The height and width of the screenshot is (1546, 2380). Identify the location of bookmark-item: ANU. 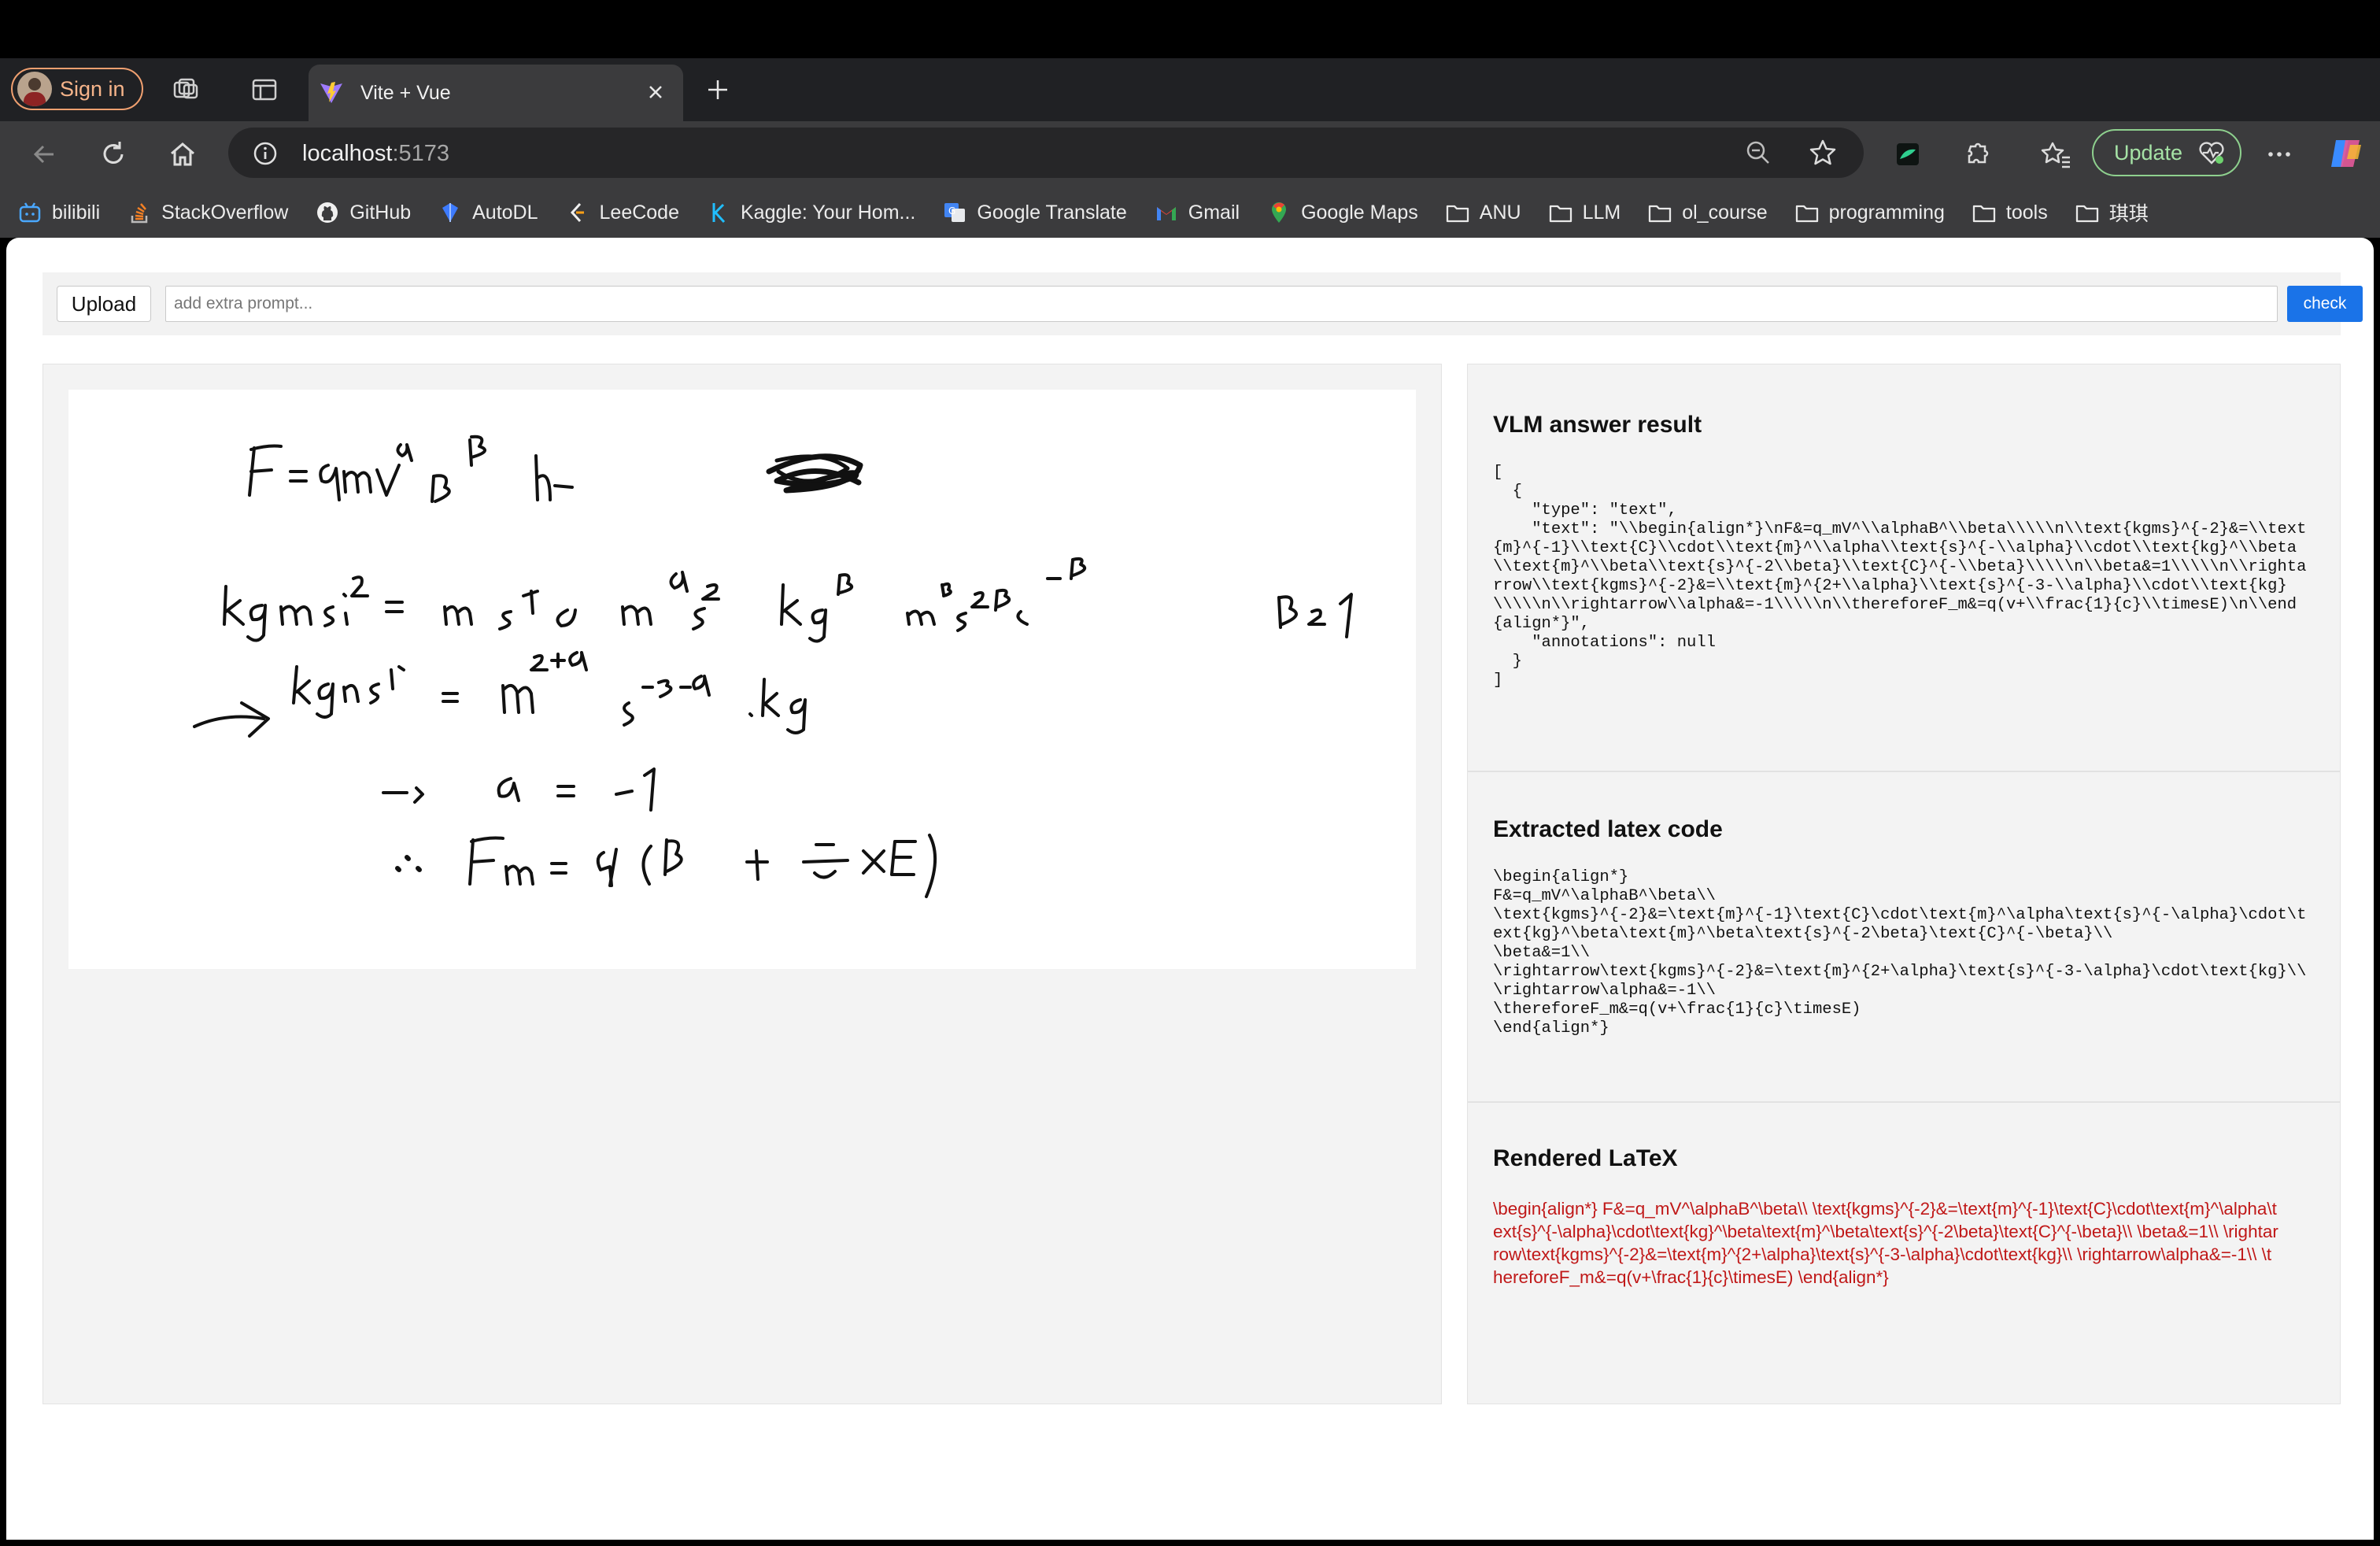
(1483, 213).